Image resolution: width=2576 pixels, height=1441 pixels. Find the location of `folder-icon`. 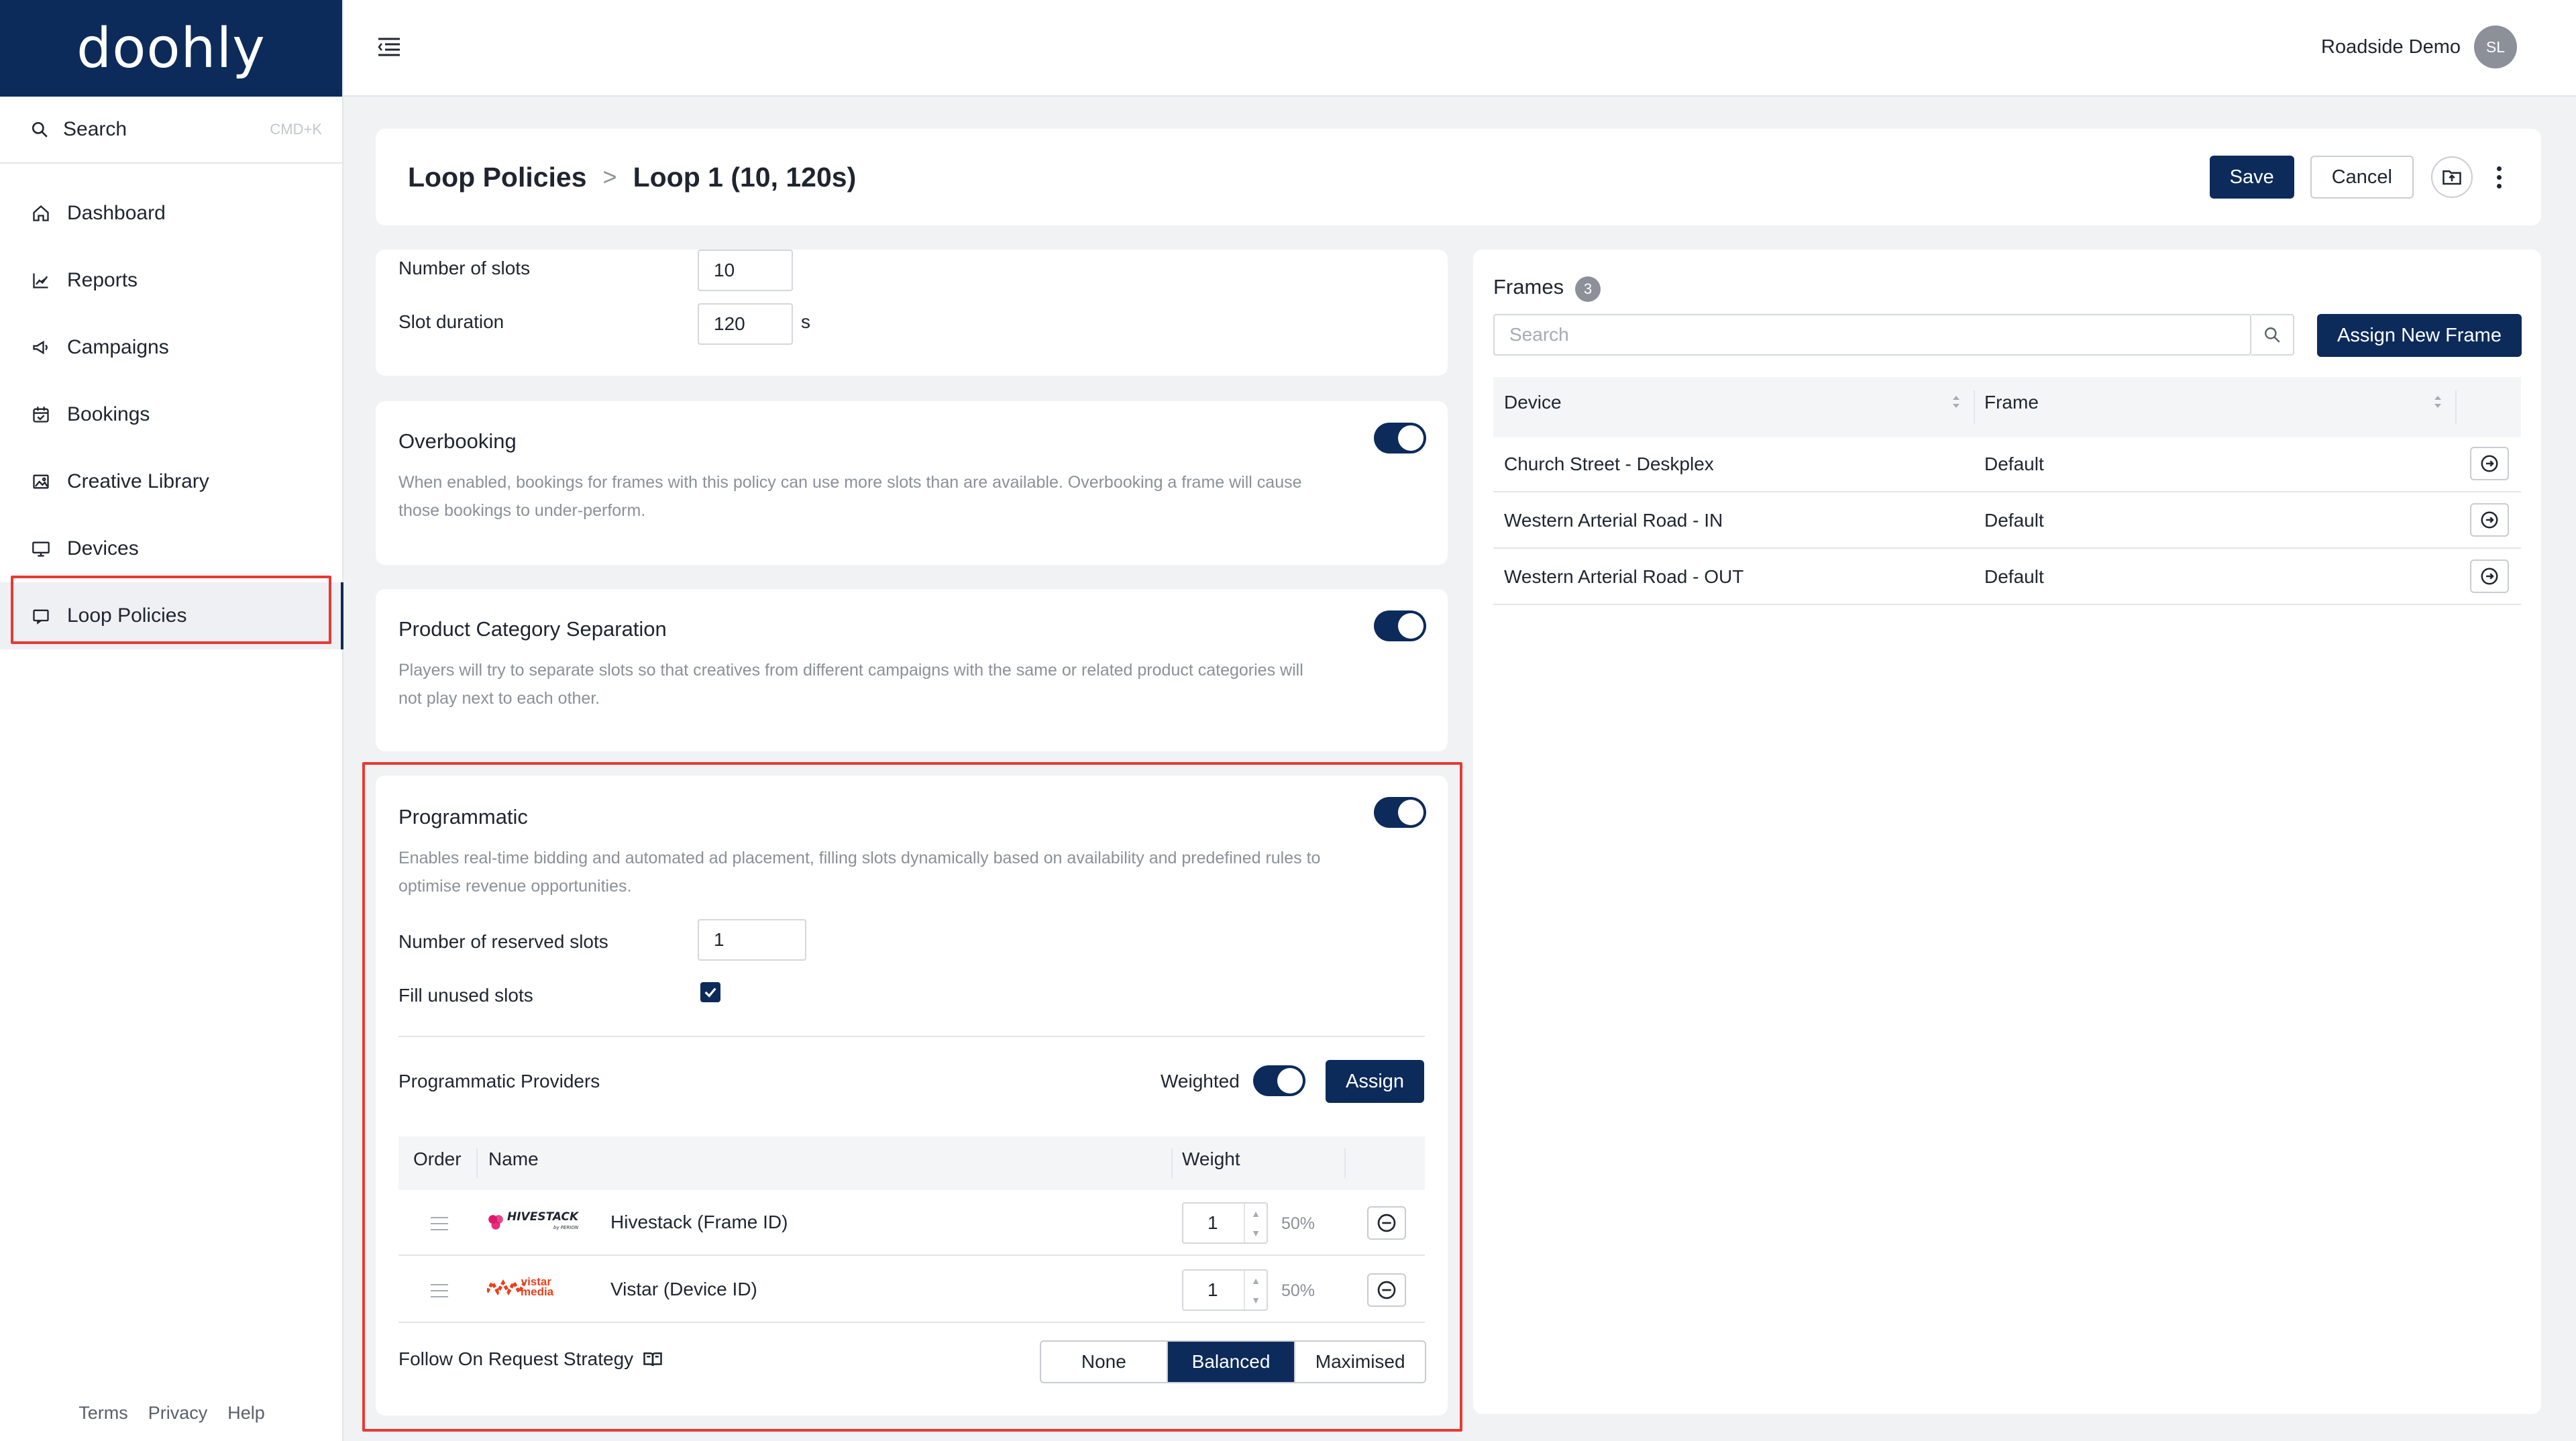

folder-icon is located at coordinates (2452, 177).